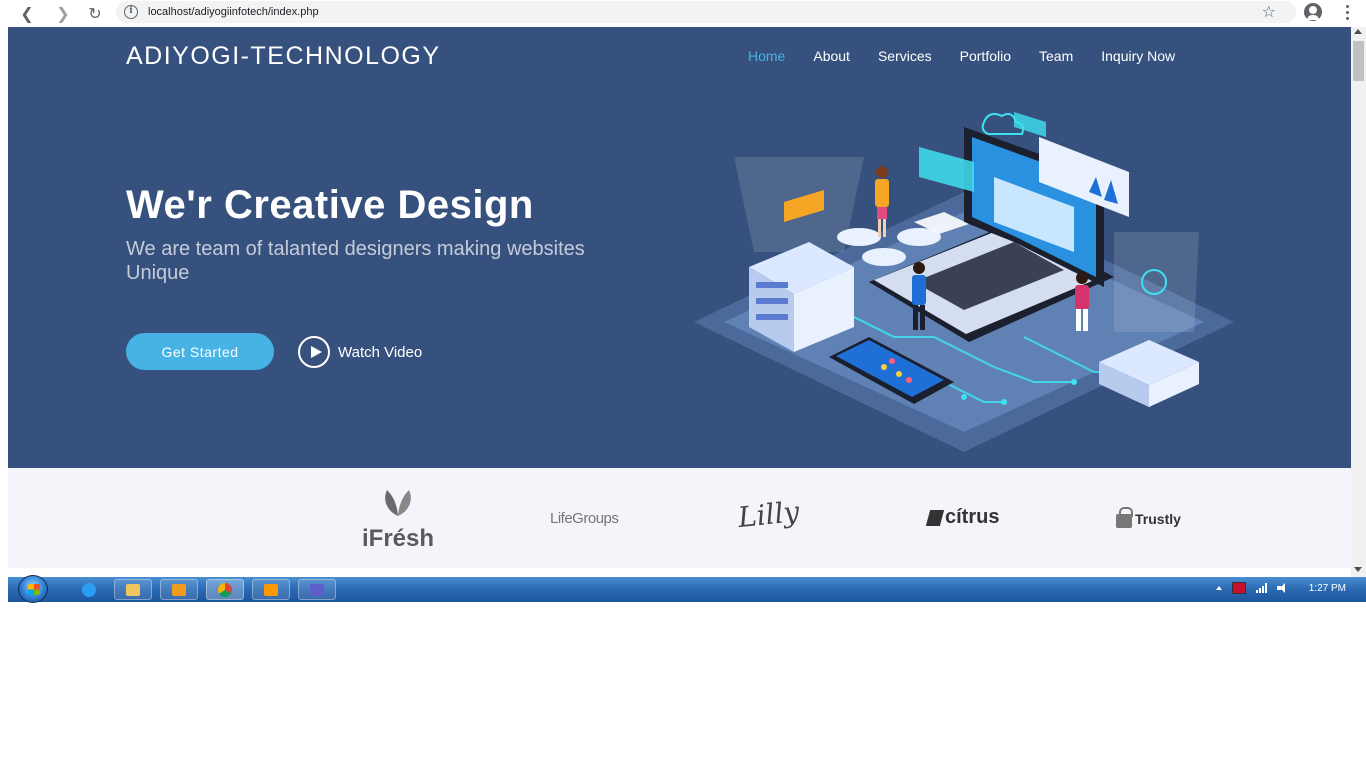 The height and width of the screenshot is (768, 1366). I want to click on clients-strip: iFrésh LifeGroups Lilly cítrus Trustly, so click(679, 518).